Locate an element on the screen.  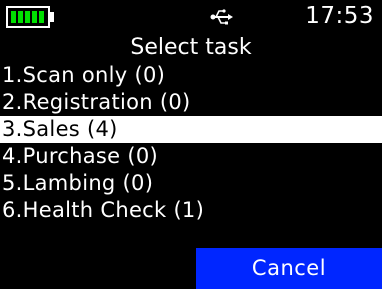
menu-item-registration: 2.Registration (0) is located at coordinates (191, 102).